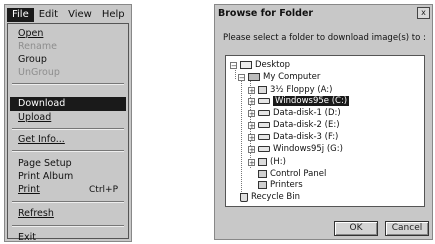 The image size is (435, 244). I want to click on tree-node-drive-f: + Data-disk-3 (F:), so click(293, 137).